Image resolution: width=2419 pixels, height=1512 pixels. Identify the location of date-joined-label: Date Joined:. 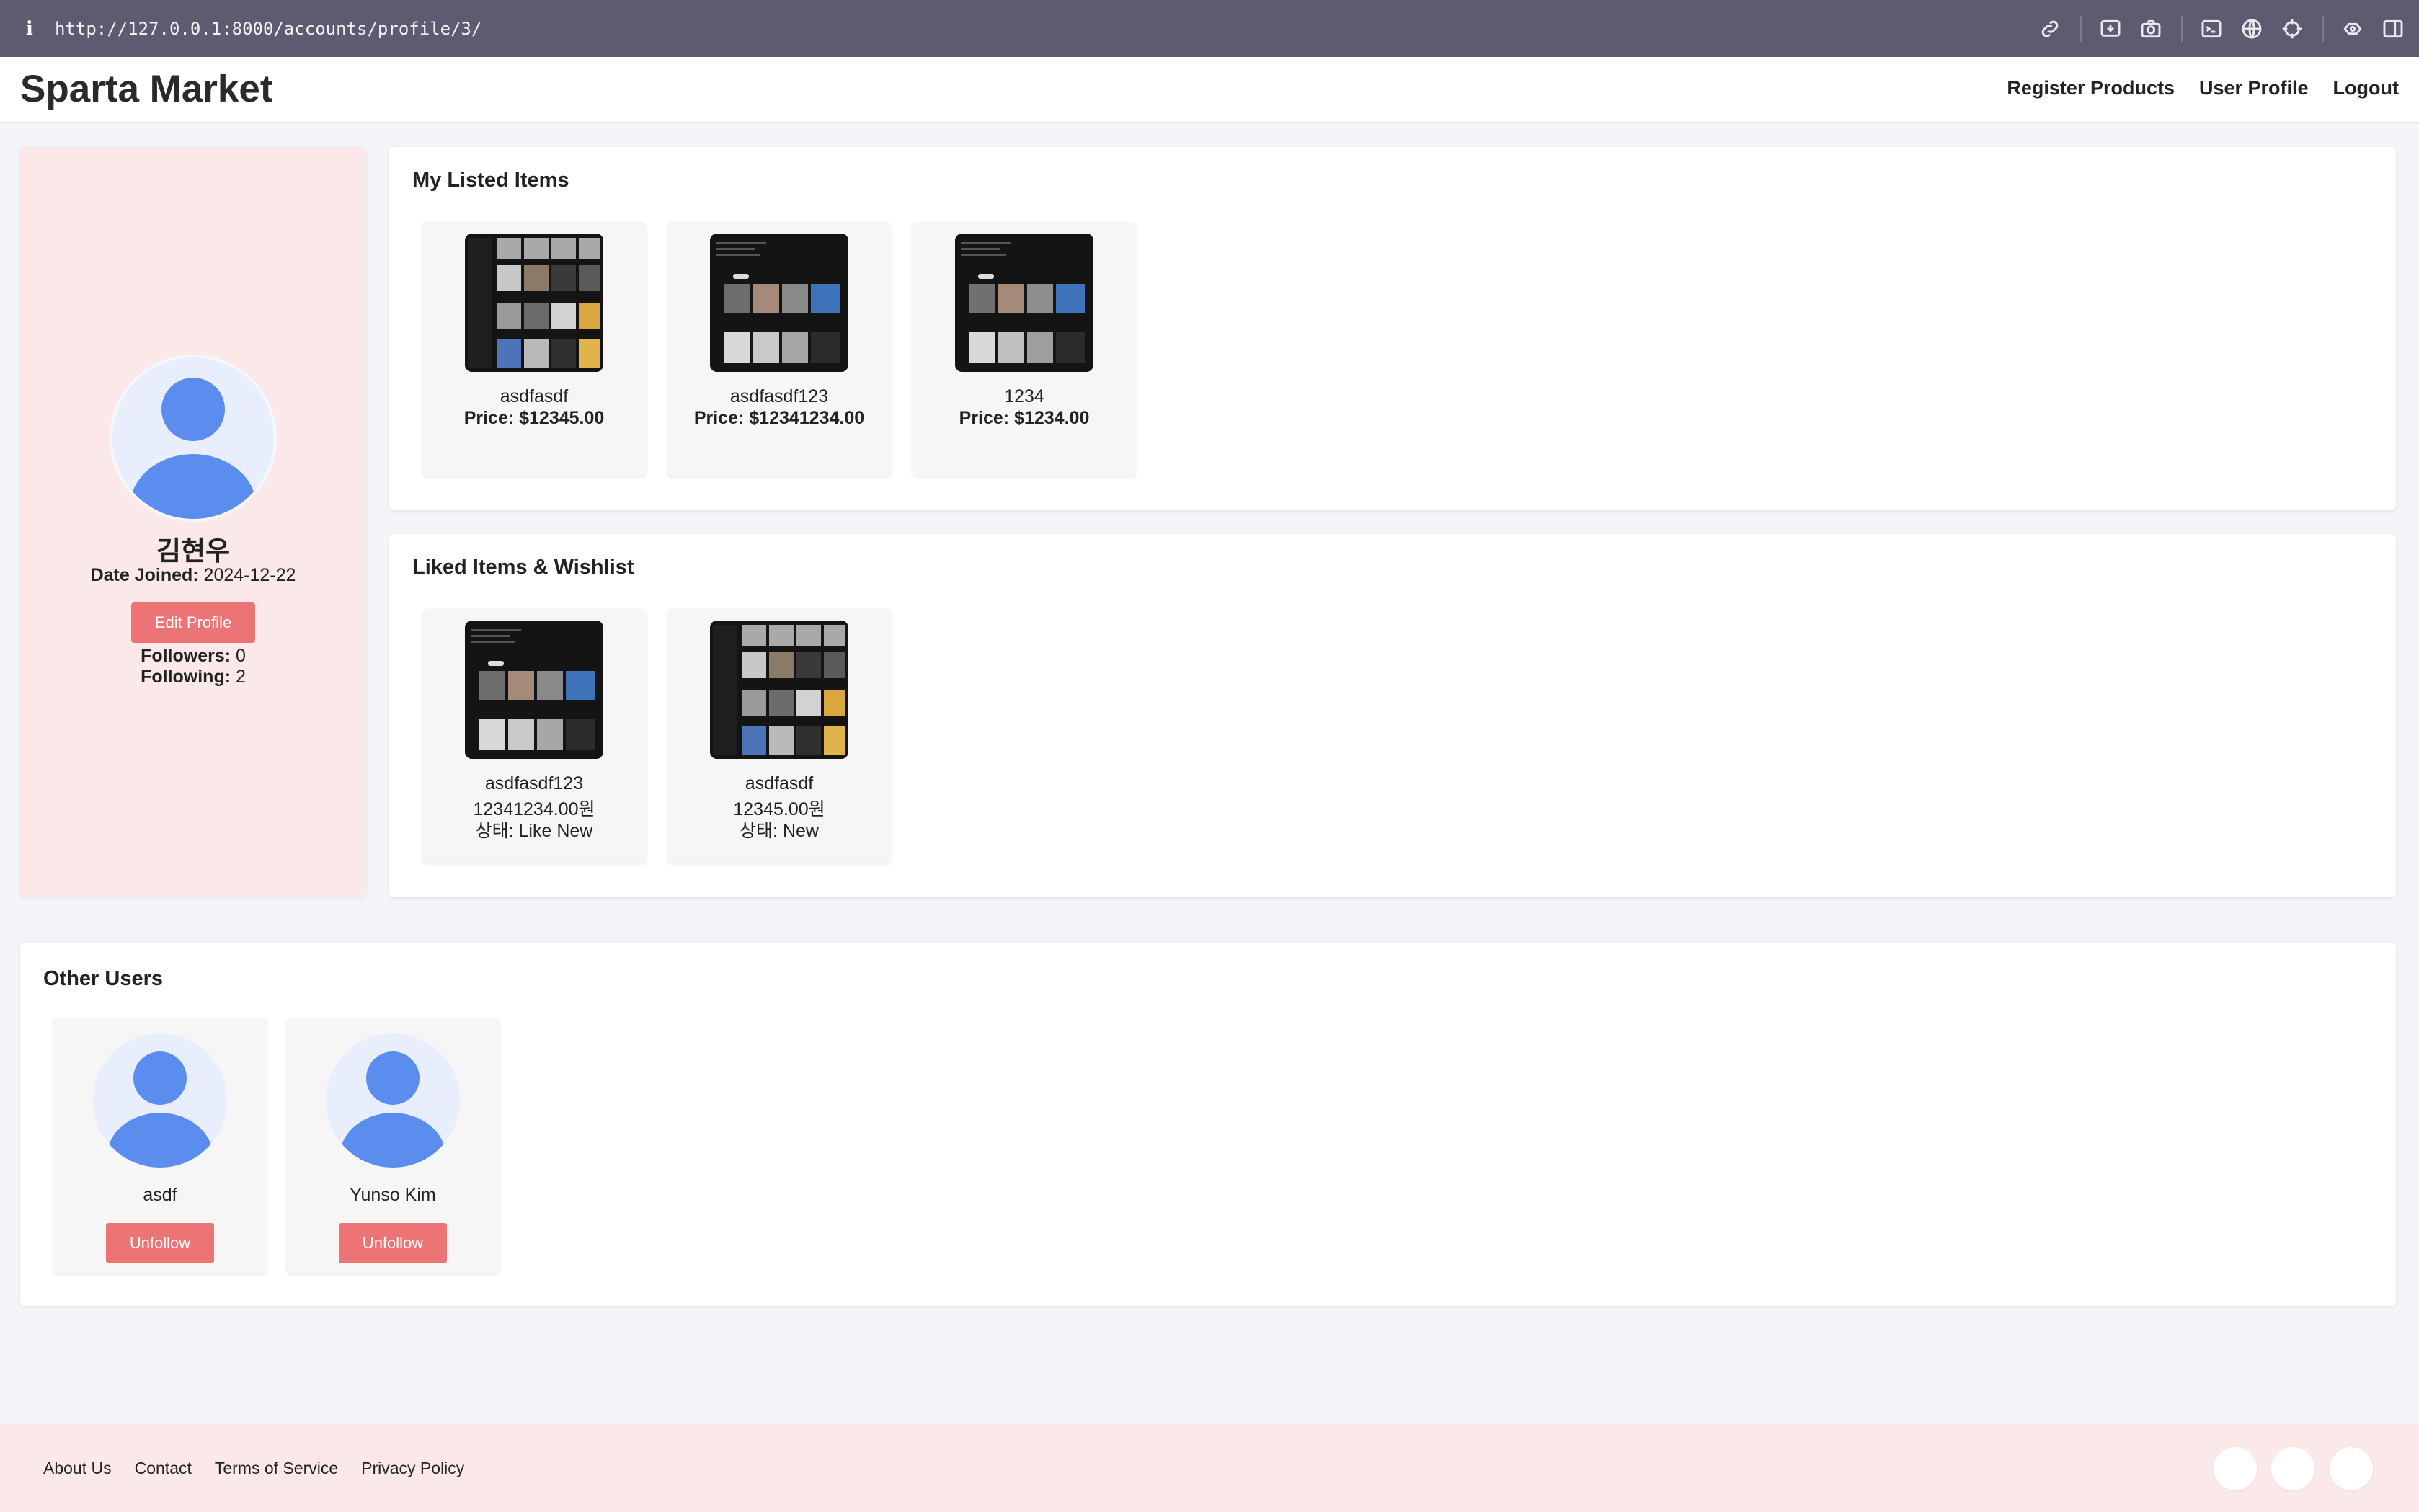
(144, 575).